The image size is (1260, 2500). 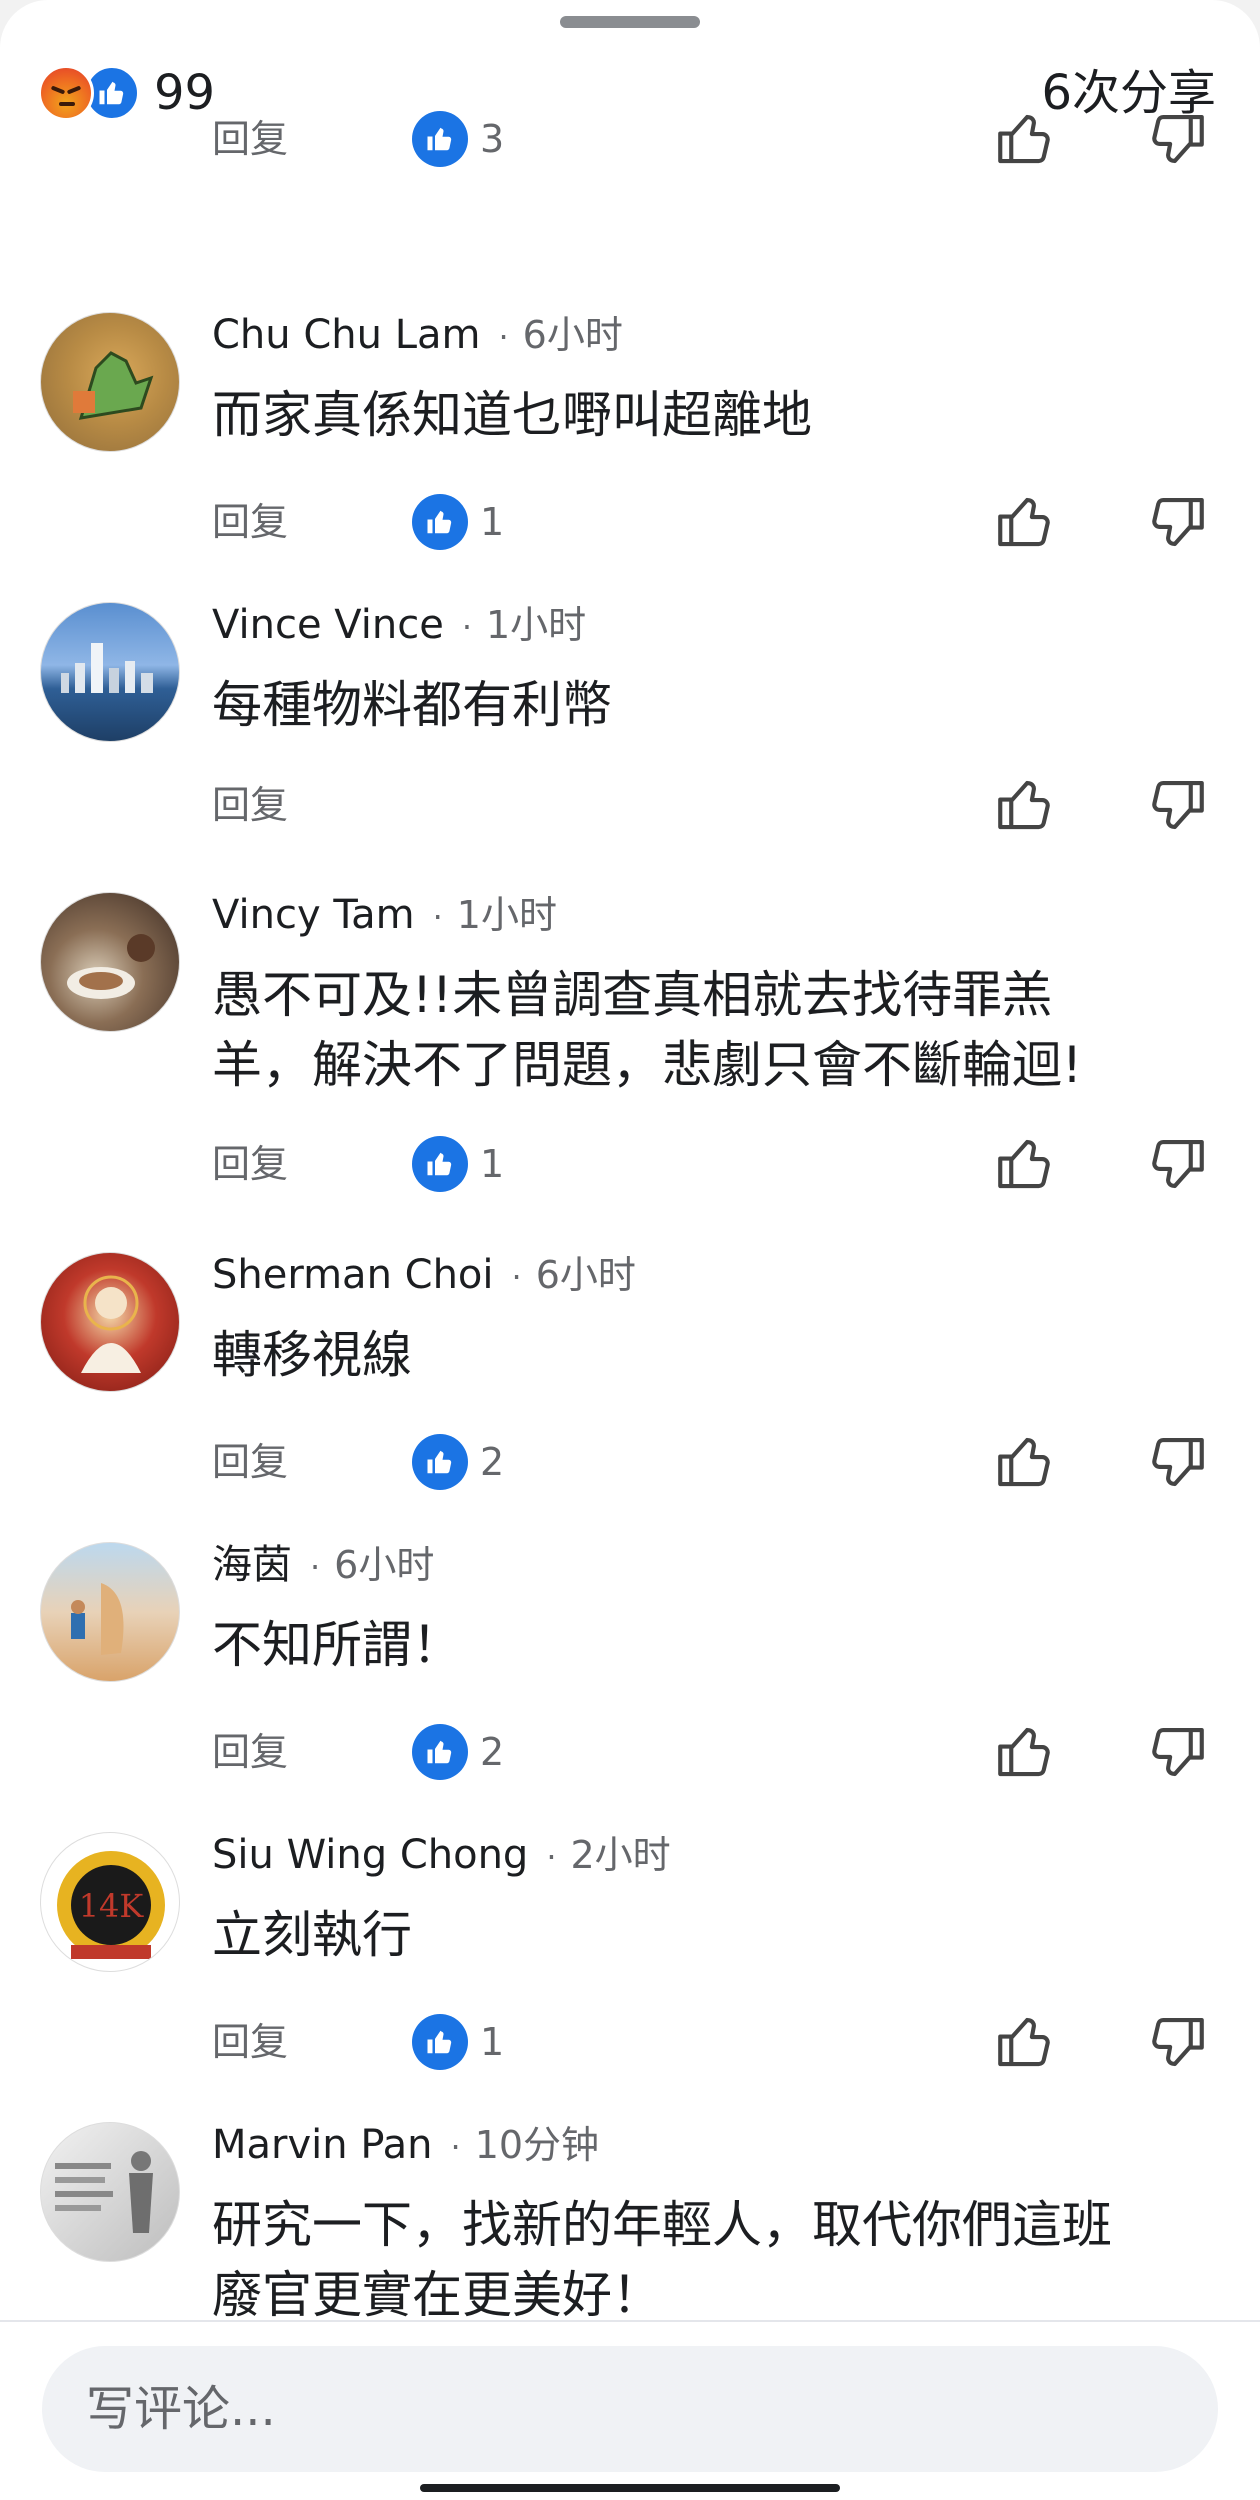 What do you see at coordinates (630, 139) in the screenshot?
I see `comment-actions-row: 回复 3` at bounding box center [630, 139].